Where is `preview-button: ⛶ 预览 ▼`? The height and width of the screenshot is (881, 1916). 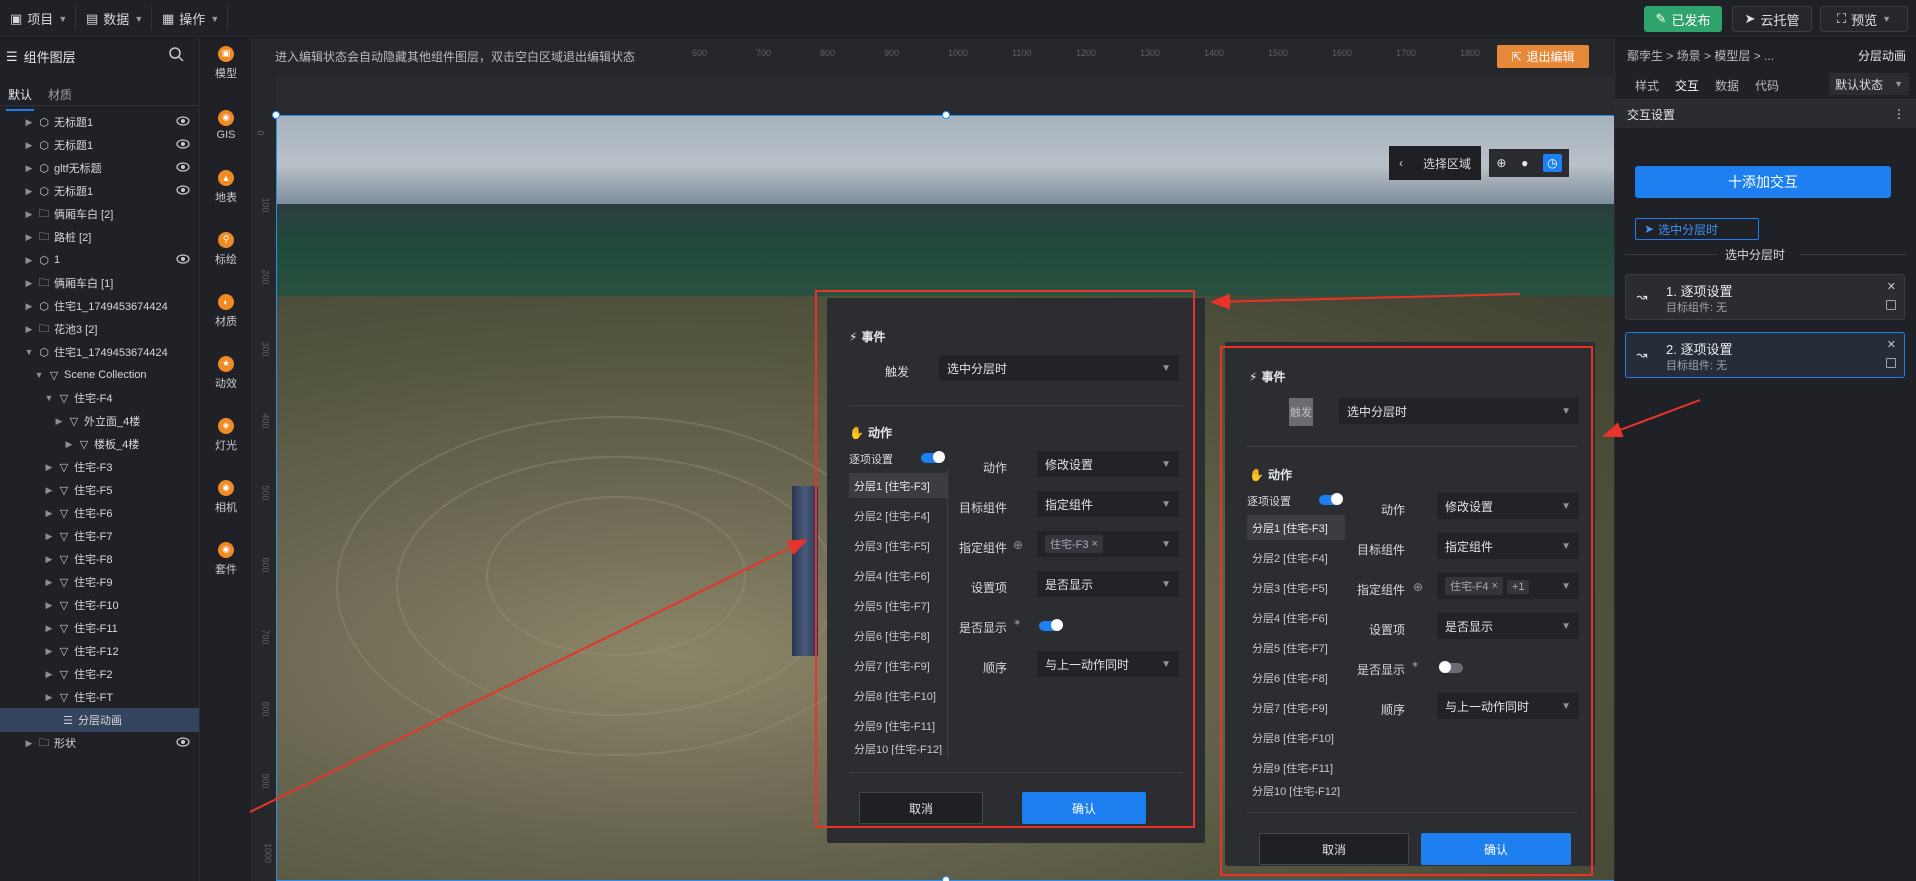
preview-button: ⛶ 预览 ▼ is located at coordinates (1864, 19).